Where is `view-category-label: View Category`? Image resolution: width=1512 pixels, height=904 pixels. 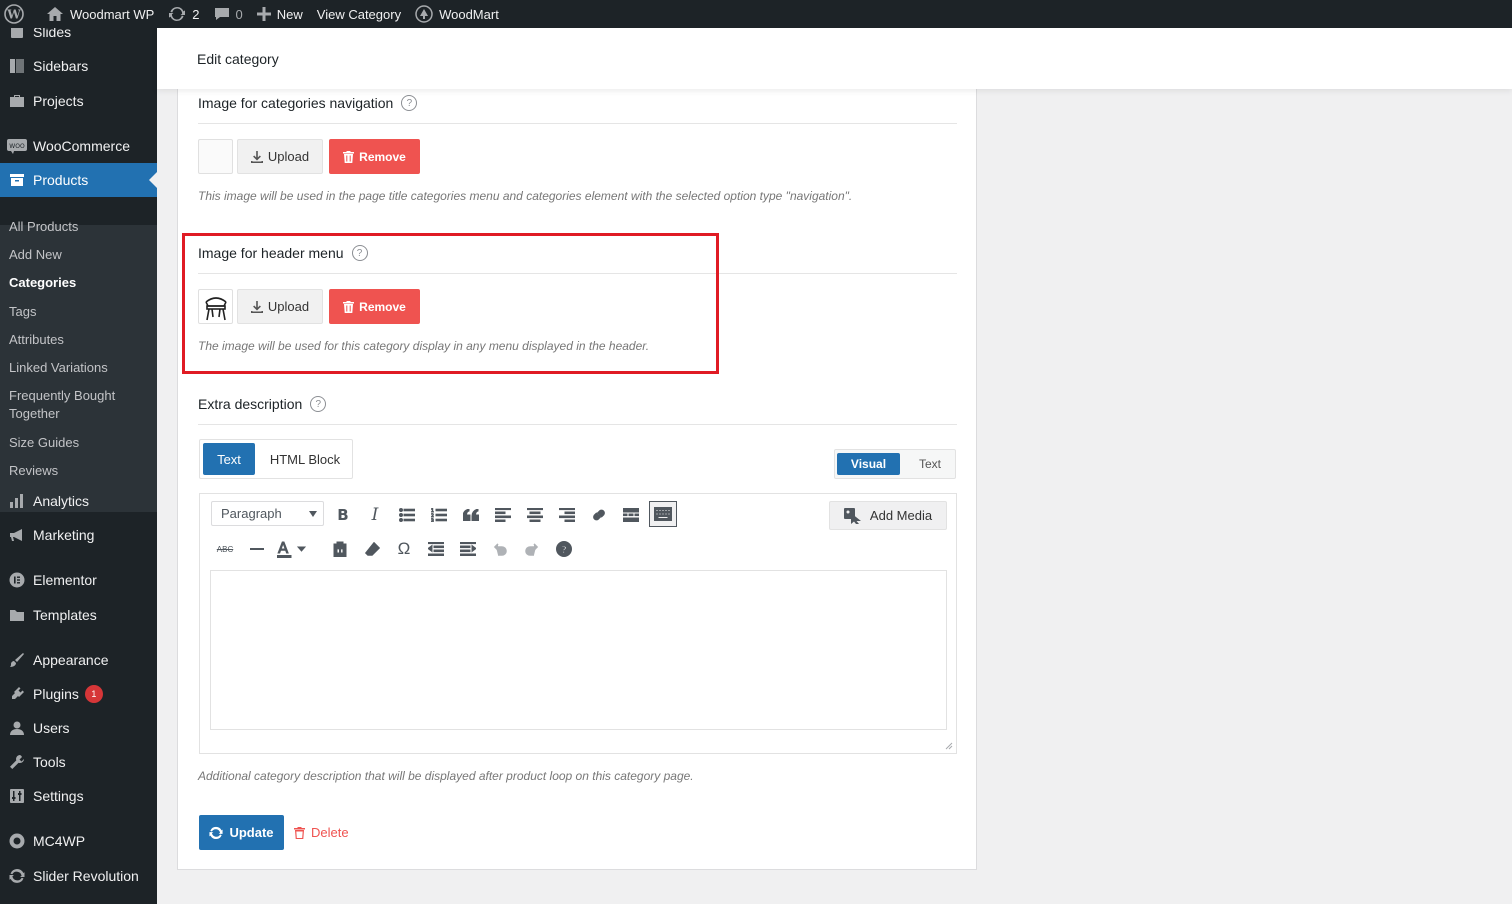
view-category-label: View Category is located at coordinates (359, 14).